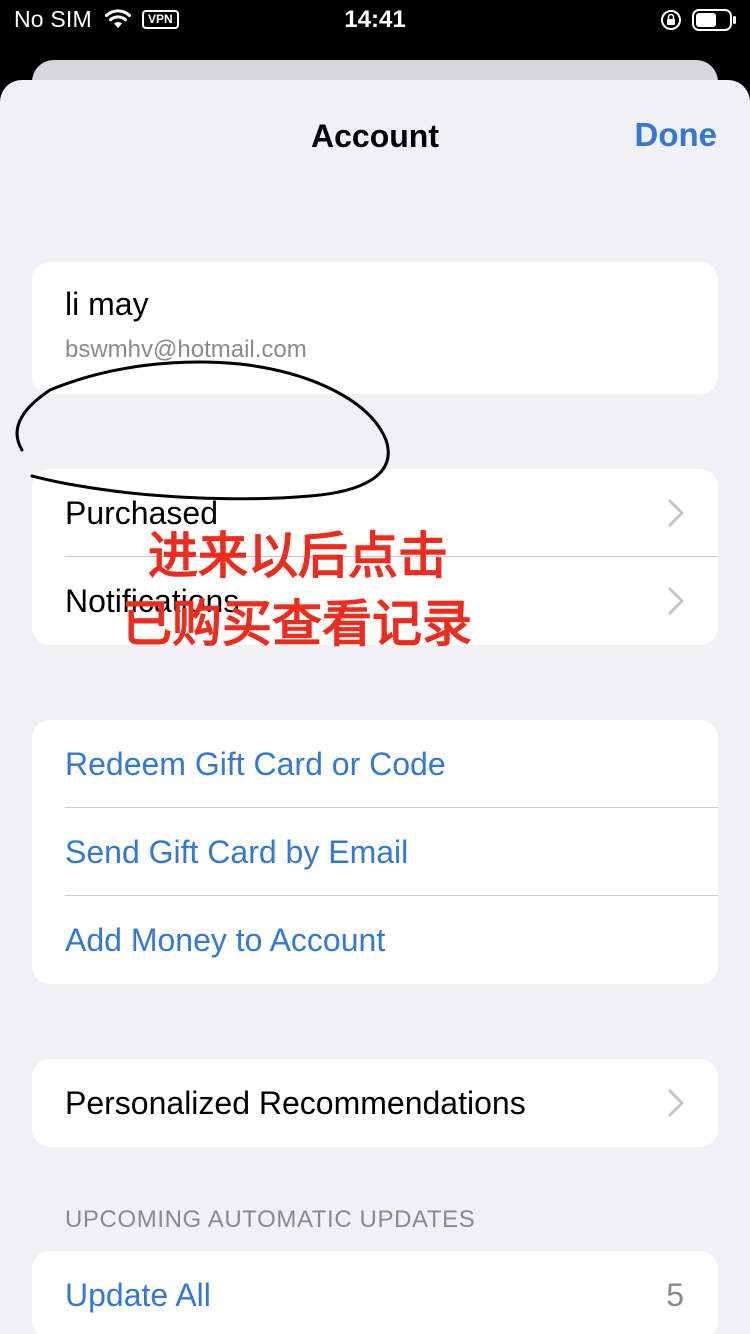 The image size is (750, 1334). What do you see at coordinates (675, 1295) in the screenshot?
I see `updates-count: 5` at bounding box center [675, 1295].